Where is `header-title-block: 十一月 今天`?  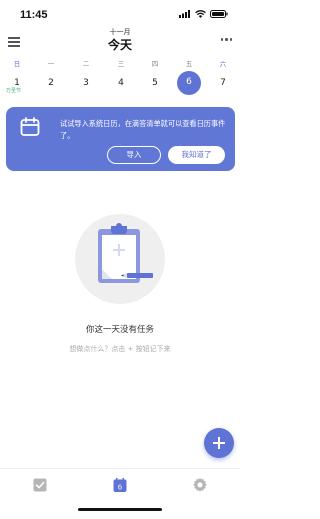
header-title-block: 十一月 今天 is located at coordinates (120, 40).